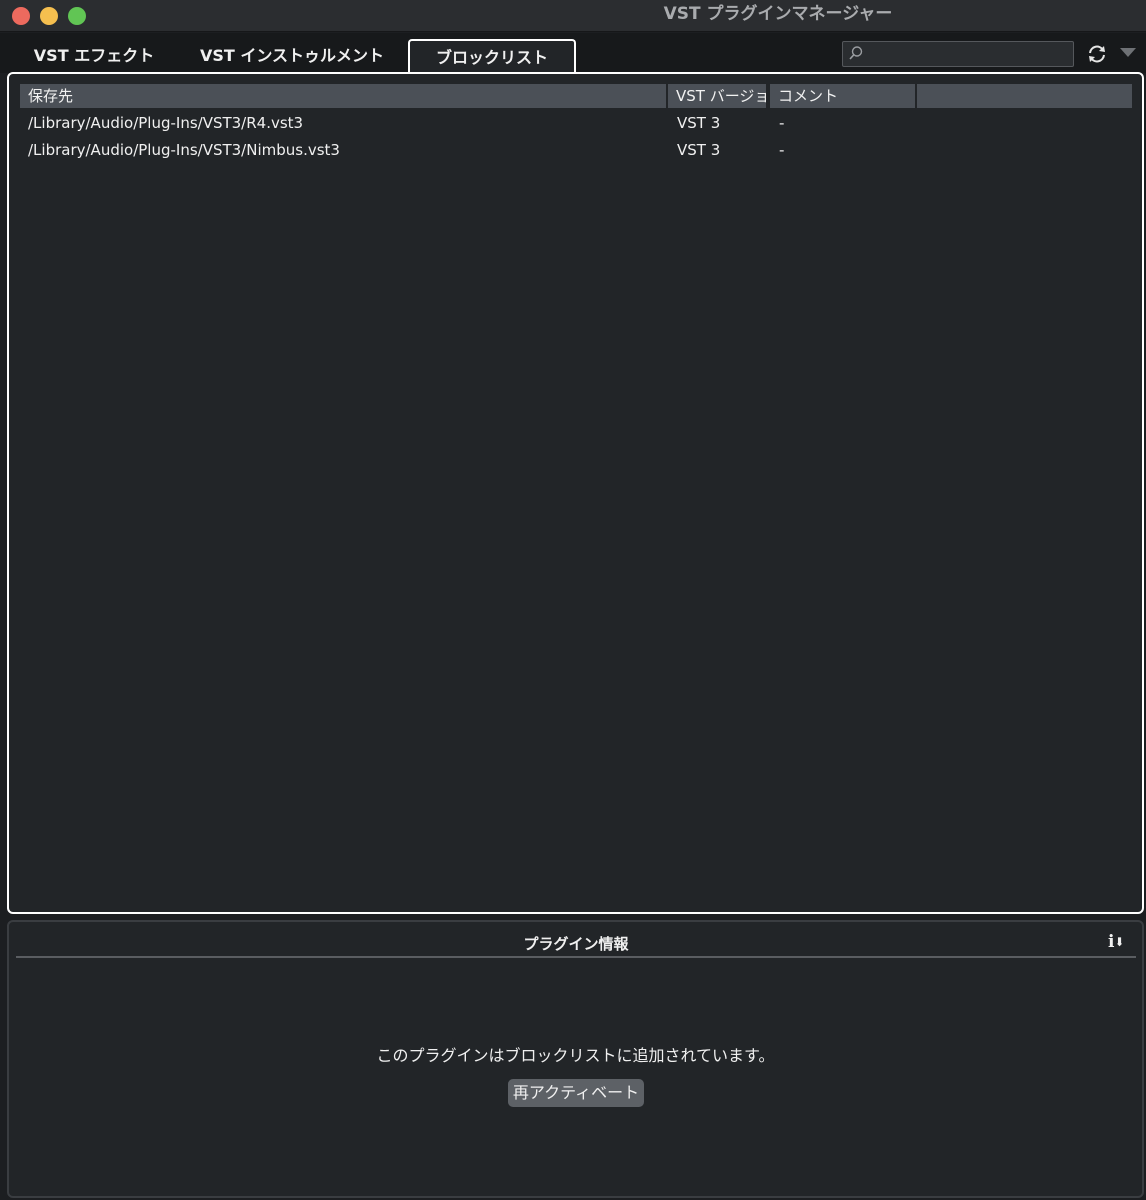 This screenshot has width=1146, height=1200. I want to click on tab-vst-instruments: VST インストゥルメント, so click(292, 56).